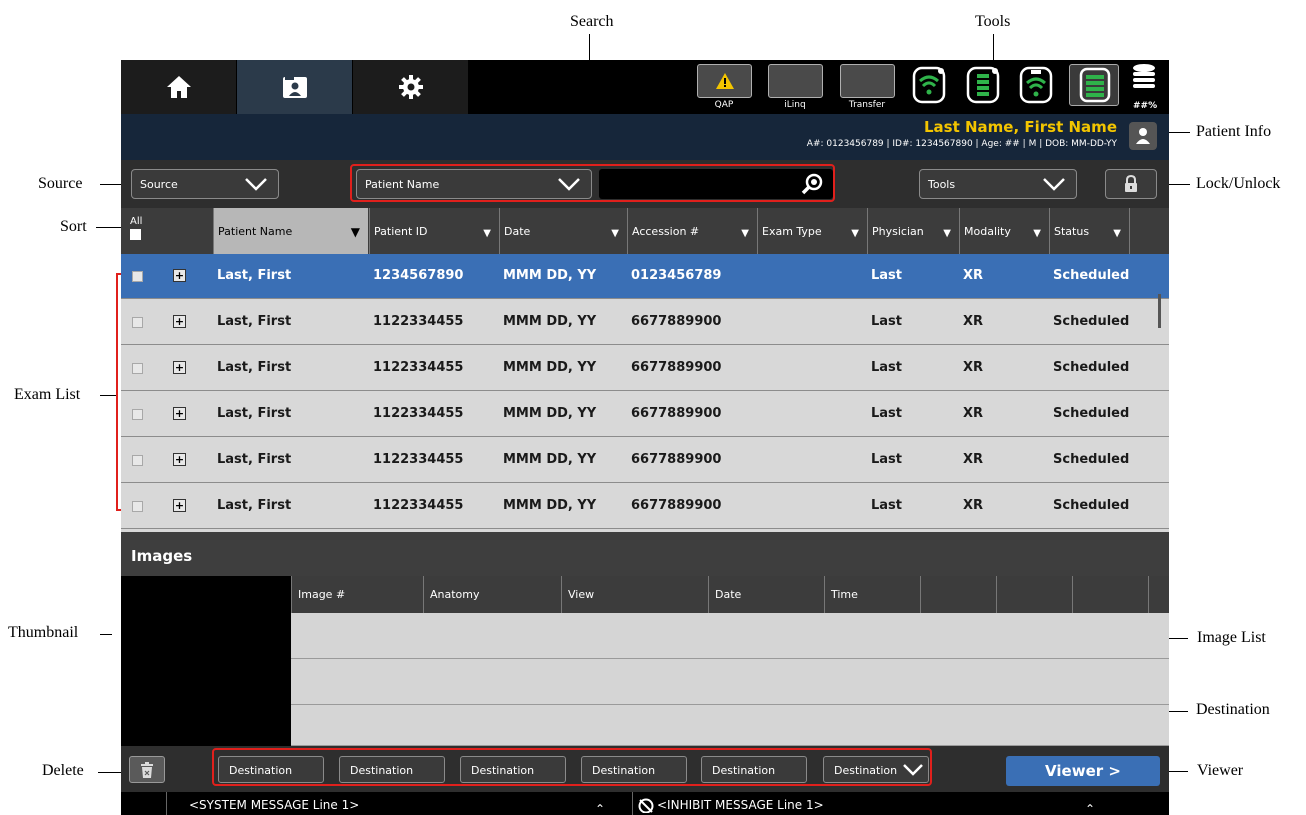  I want to click on image-column-header-view: View, so click(634, 594).